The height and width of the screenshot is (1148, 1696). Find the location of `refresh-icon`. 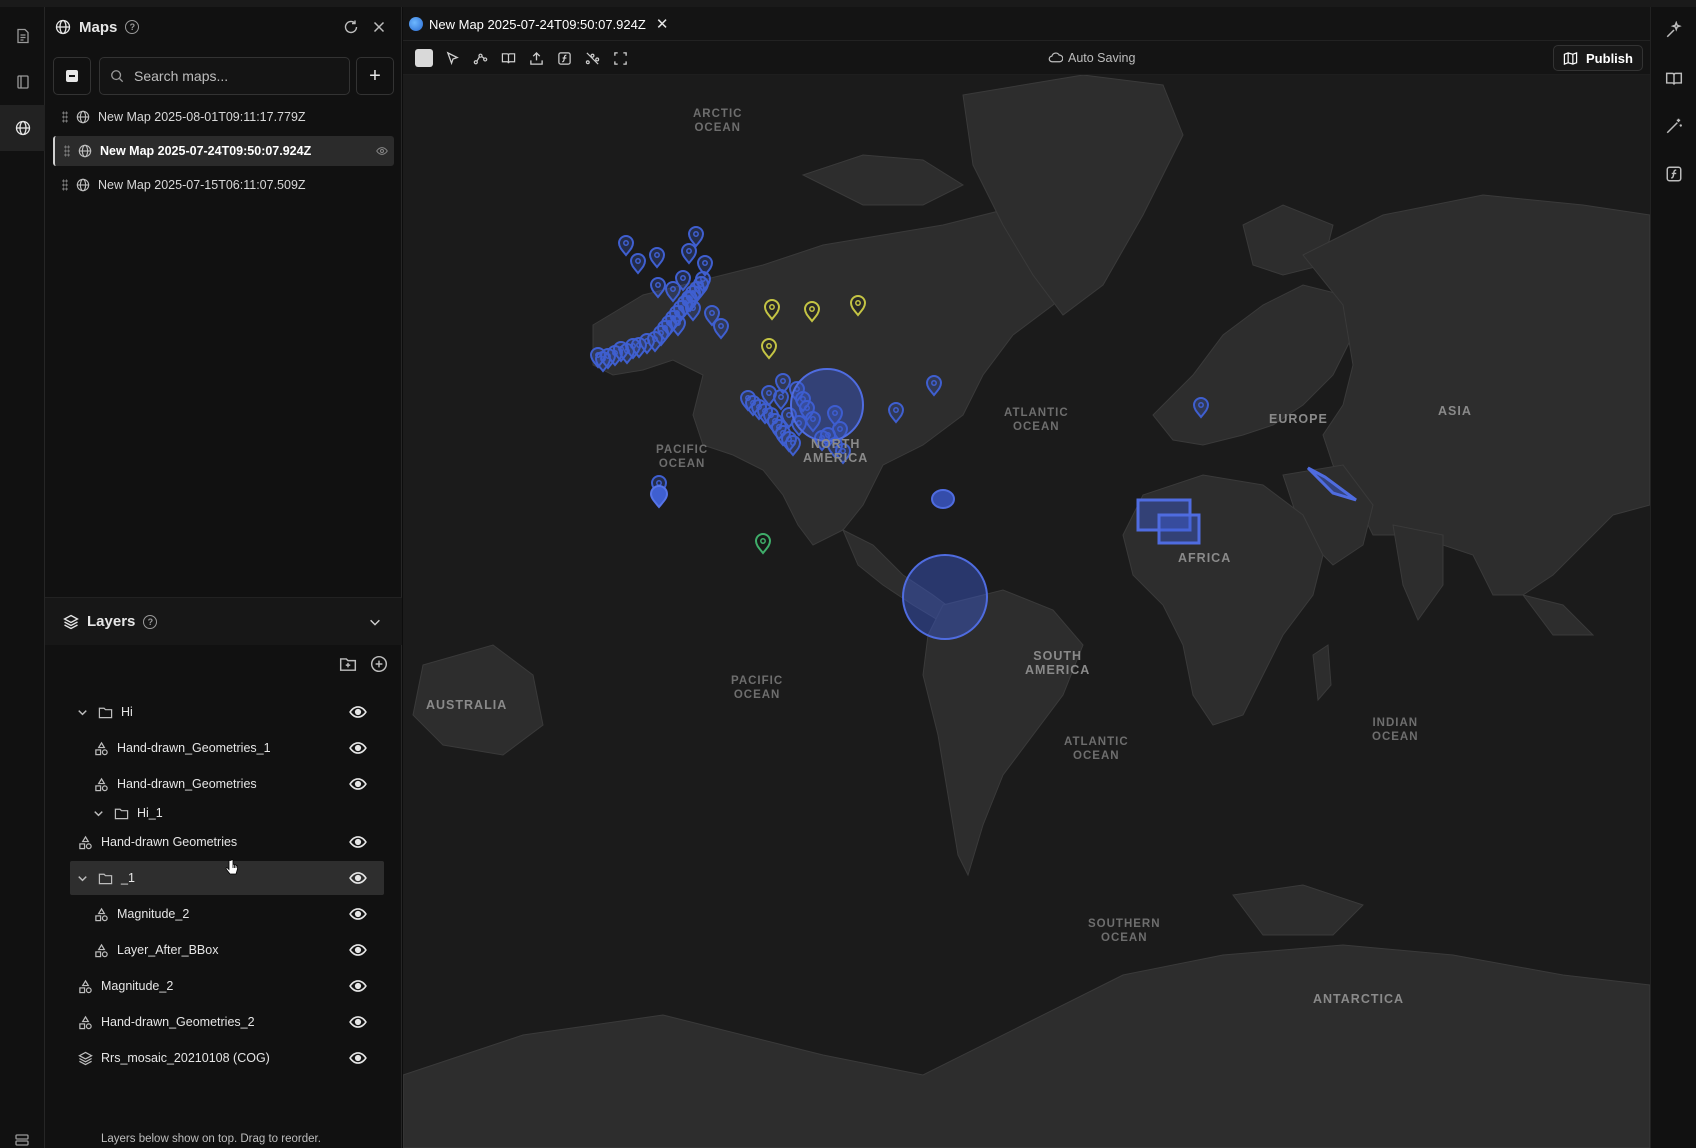

refresh-icon is located at coordinates (351, 28).